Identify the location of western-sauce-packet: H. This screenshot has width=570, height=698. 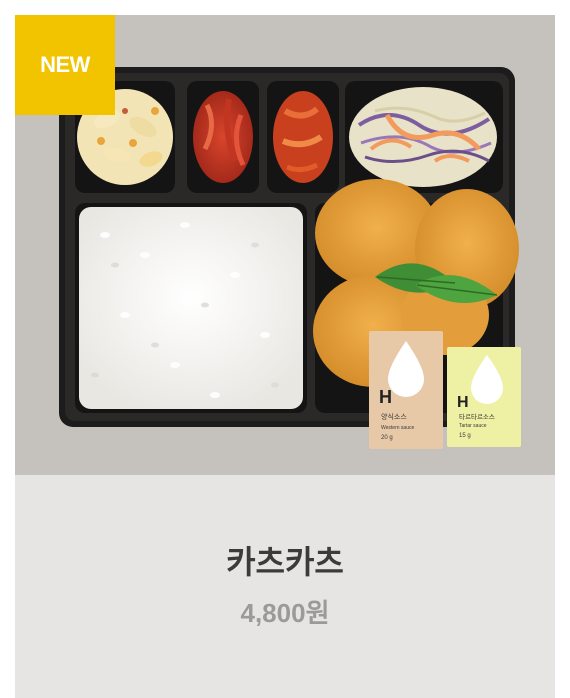
(406, 390).